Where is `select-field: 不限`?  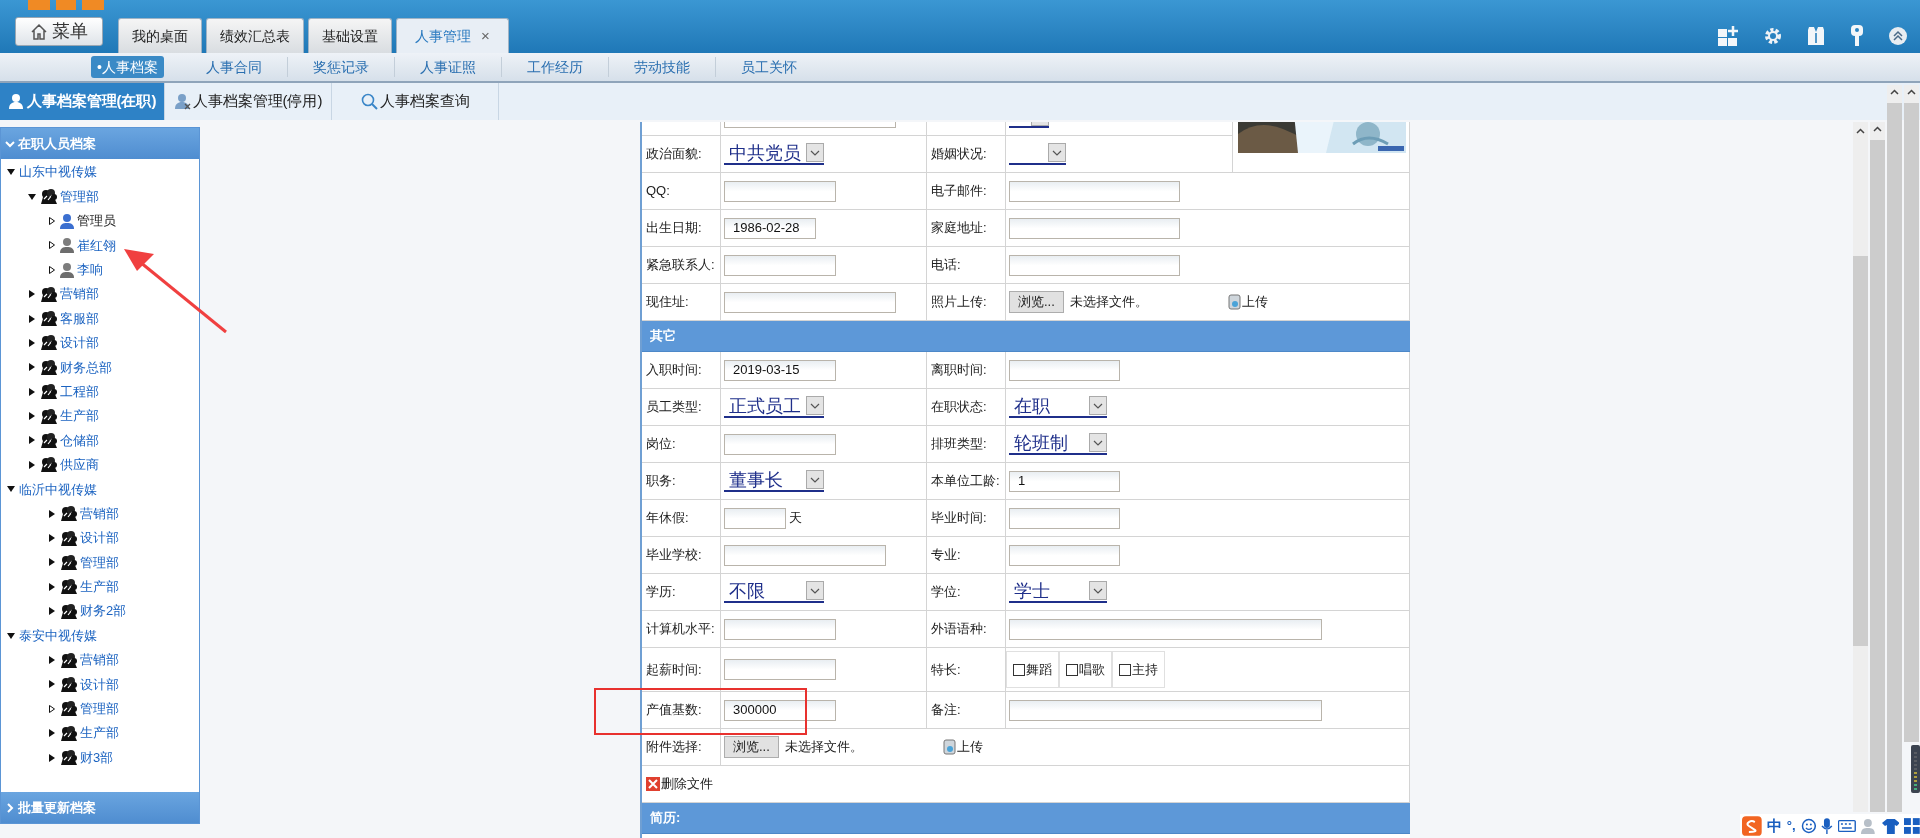 select-field: 不限 is located at coordinates (774, 592).